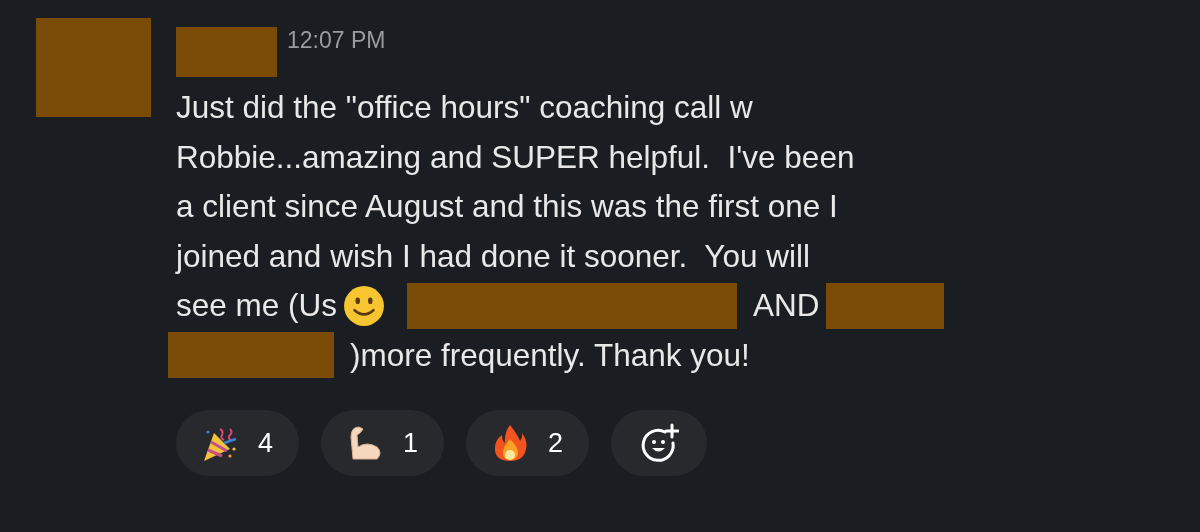 Image resolution: width=1200 pixels, height=532 pixels. Describe the element at coordinates (238, 443) in the screenshot. I see `reaction-button: 4` at that location.